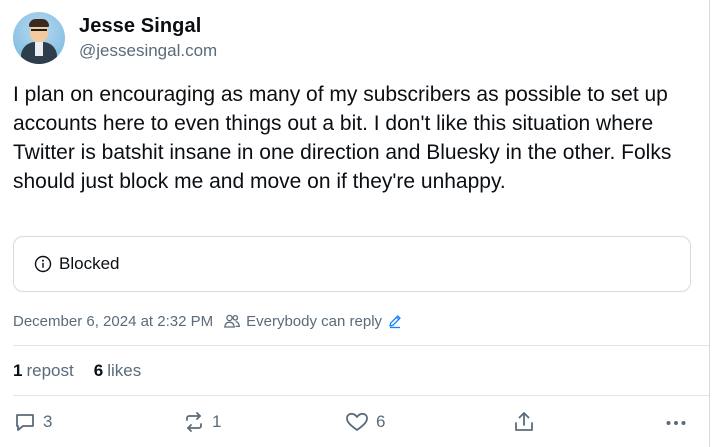  Describe the element at coordinates (232, 321) in the screenshot. I see `people-icon` at that location.